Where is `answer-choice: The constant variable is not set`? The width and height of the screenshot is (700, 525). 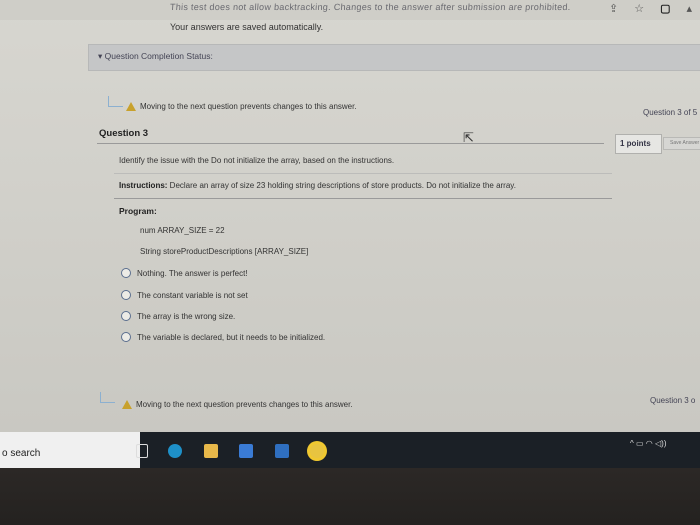 answer-choice: The constant variable is not set is located at coordinates (184, 295).